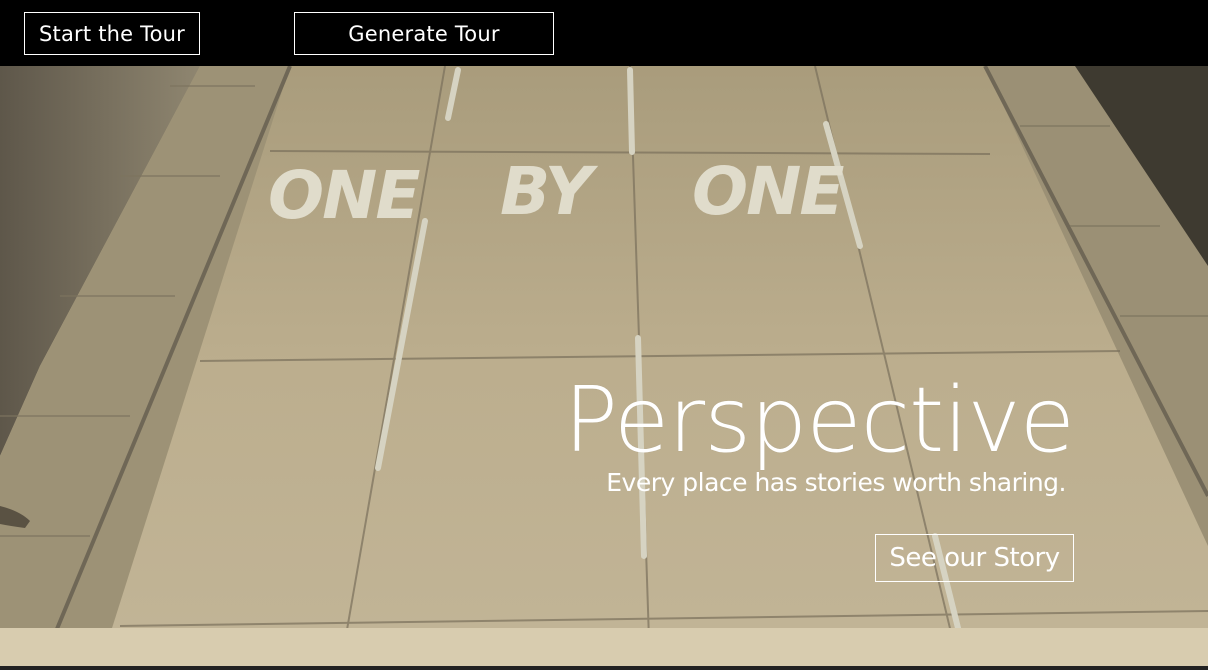 Image resolution: width=1208 pixels, height=670 pixels. I want to click on see-our-story-button: See our Story, so click(974, 558).